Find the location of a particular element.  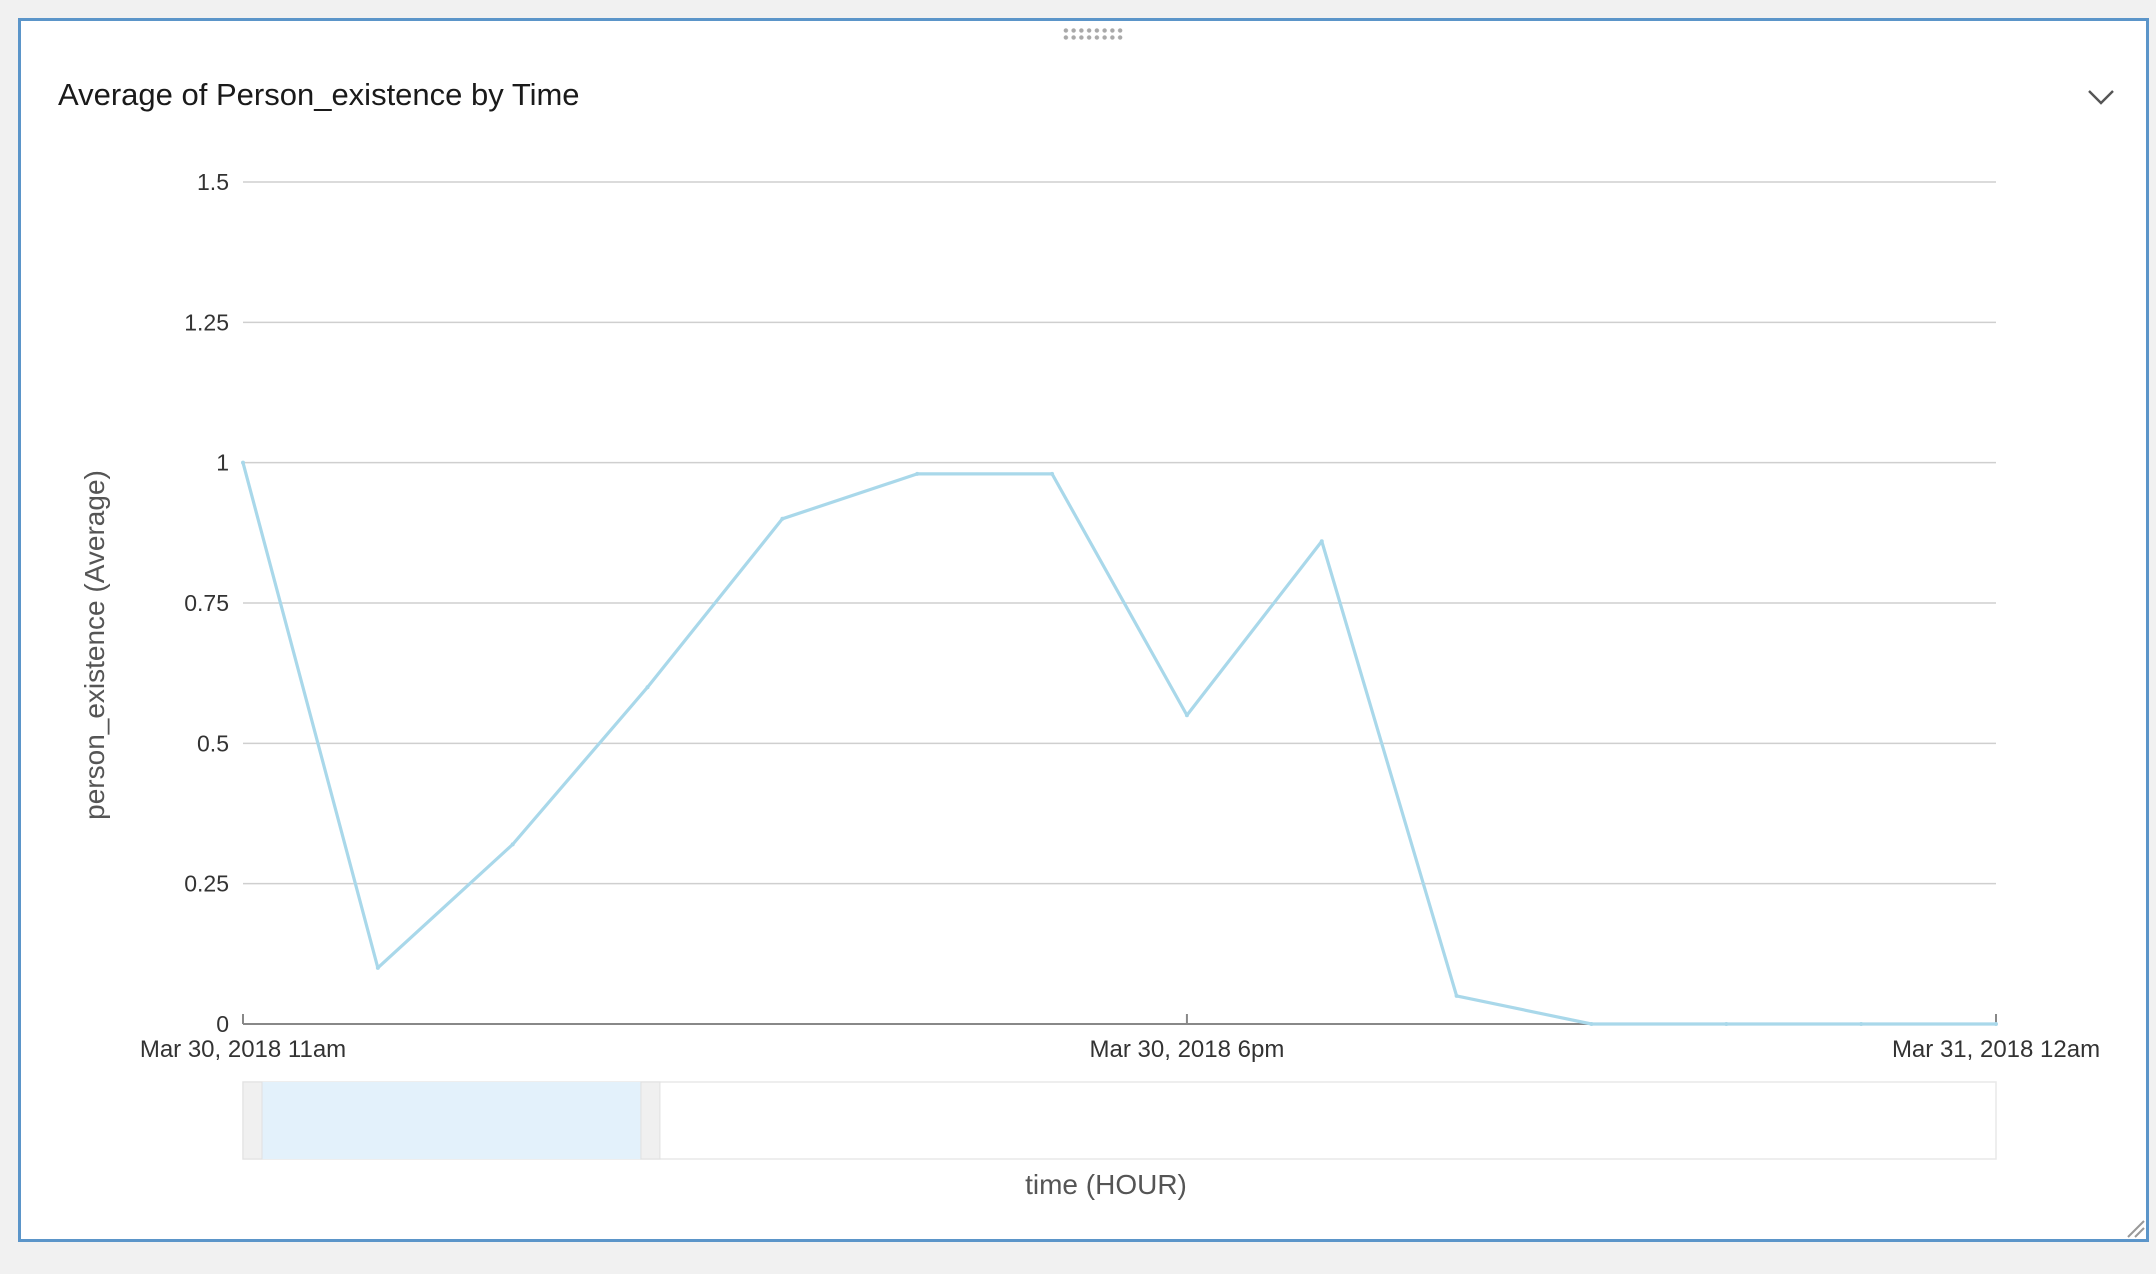

range-handle-left is located at coordinates (252, 1120).